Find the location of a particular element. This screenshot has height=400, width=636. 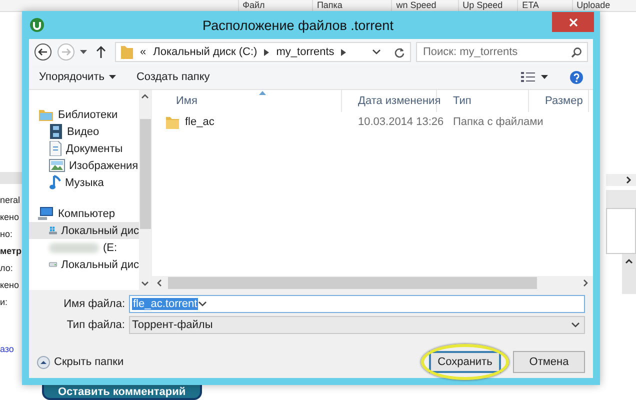

list-panel is located at coordinates (621, 231).